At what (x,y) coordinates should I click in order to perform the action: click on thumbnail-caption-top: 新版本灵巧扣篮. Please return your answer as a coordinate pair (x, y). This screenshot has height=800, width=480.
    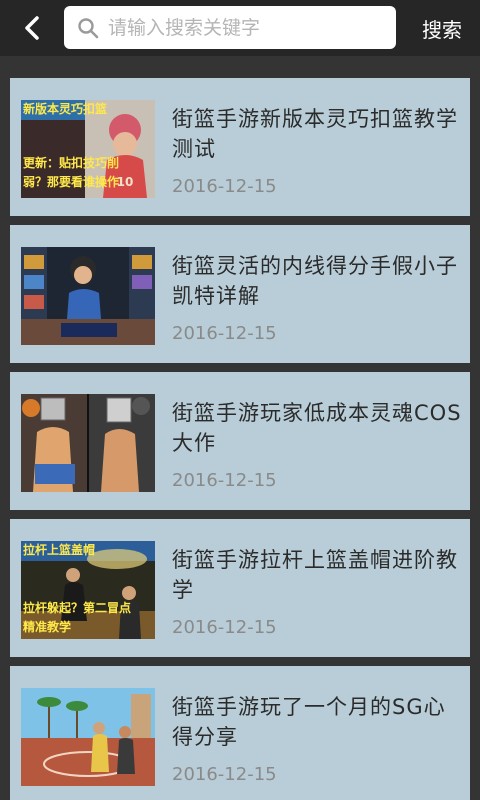
    Looking at the image, I should click on (65, 109).